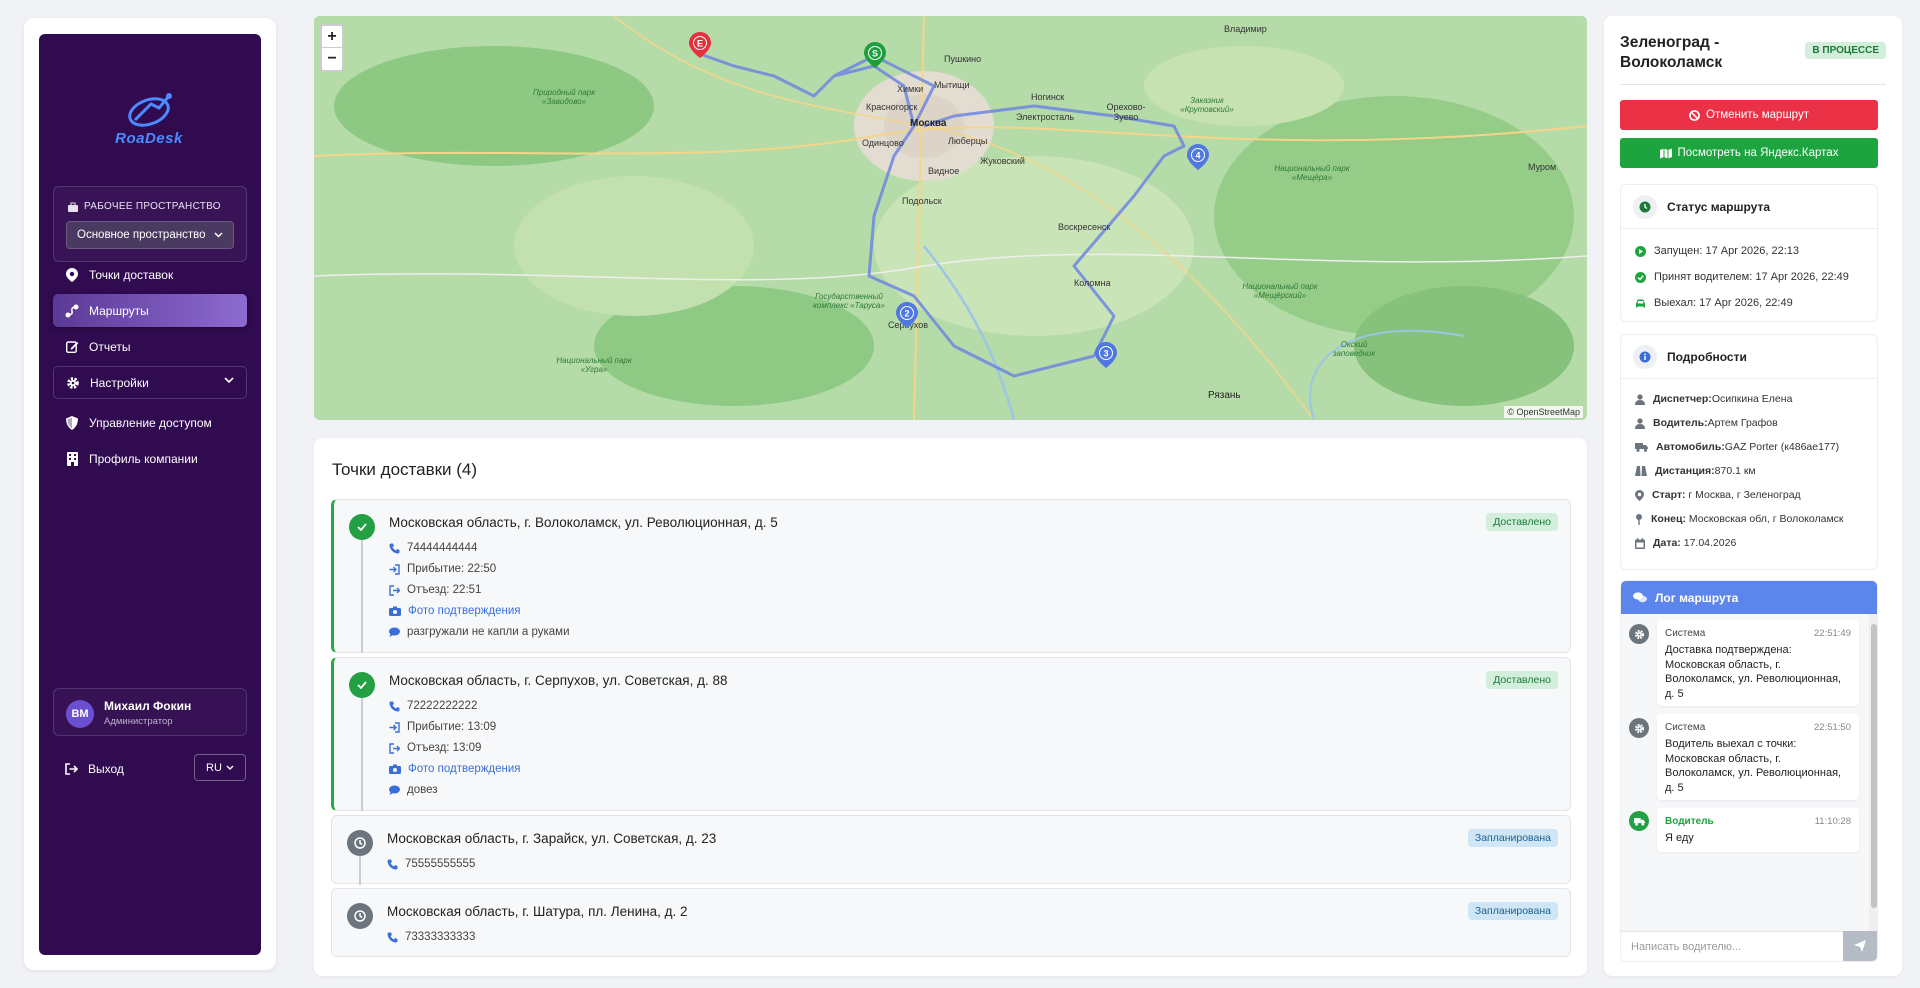  I want to click on map-marker-icon, so click(1639, 495).